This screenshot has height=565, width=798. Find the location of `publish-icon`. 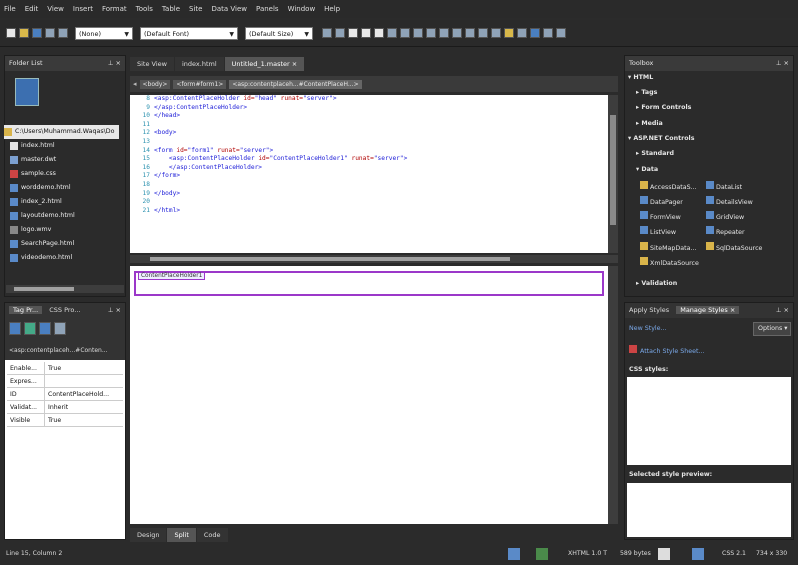

publish-icon is located at coordinates (50, 33).